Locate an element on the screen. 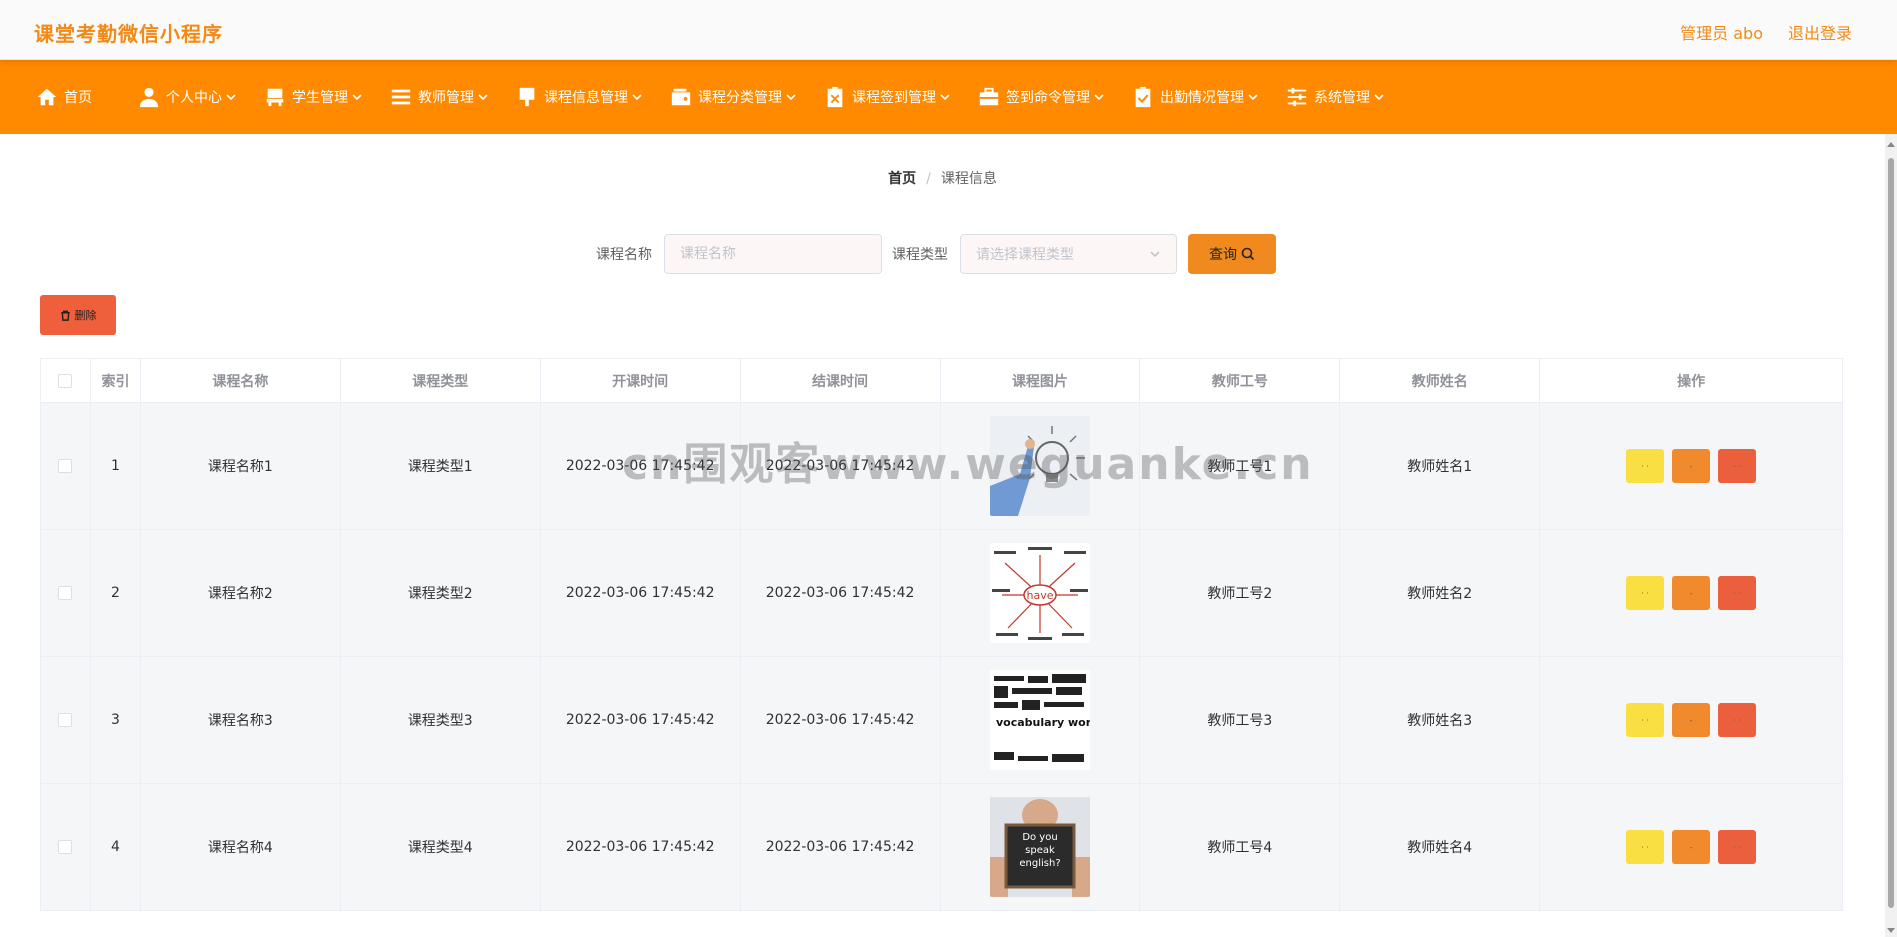  nav-item-label: 教师管理 is located at coordinates (446, 98).